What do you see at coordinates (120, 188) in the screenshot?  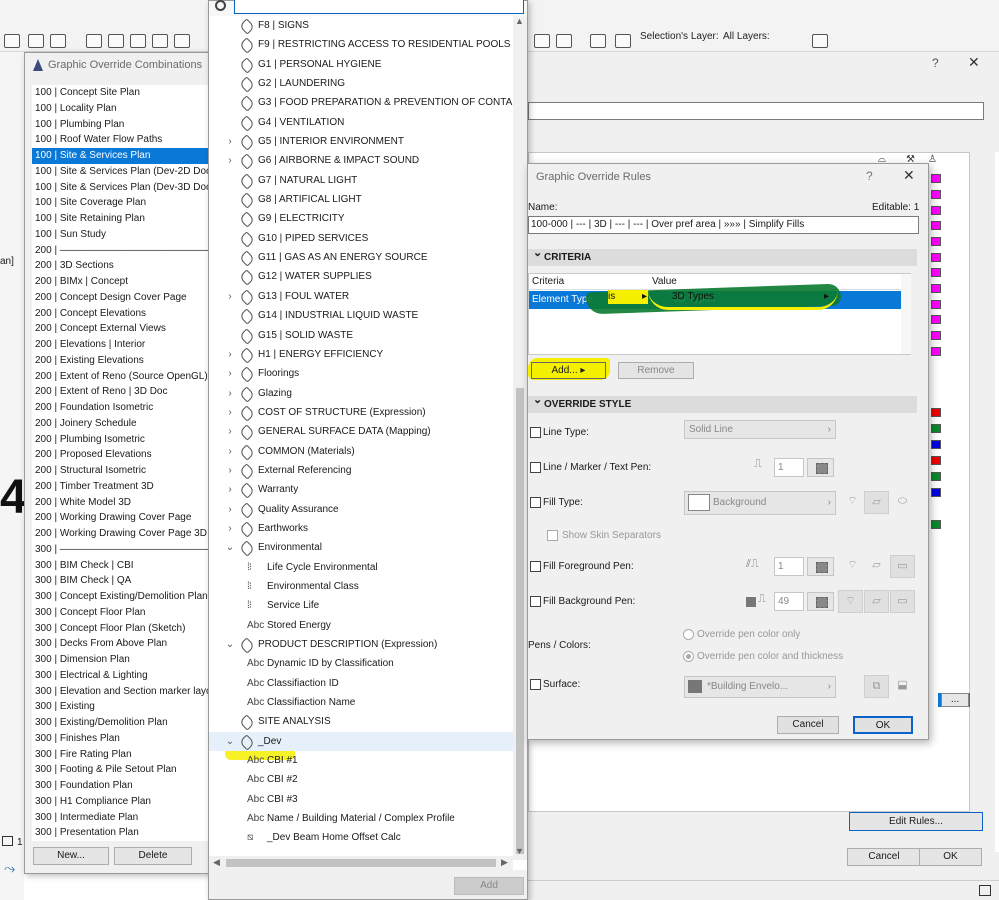 I see `combination-item: 100 | Site & Services Plan (Dev-3D Doc)` at bounding box center [120, 188].